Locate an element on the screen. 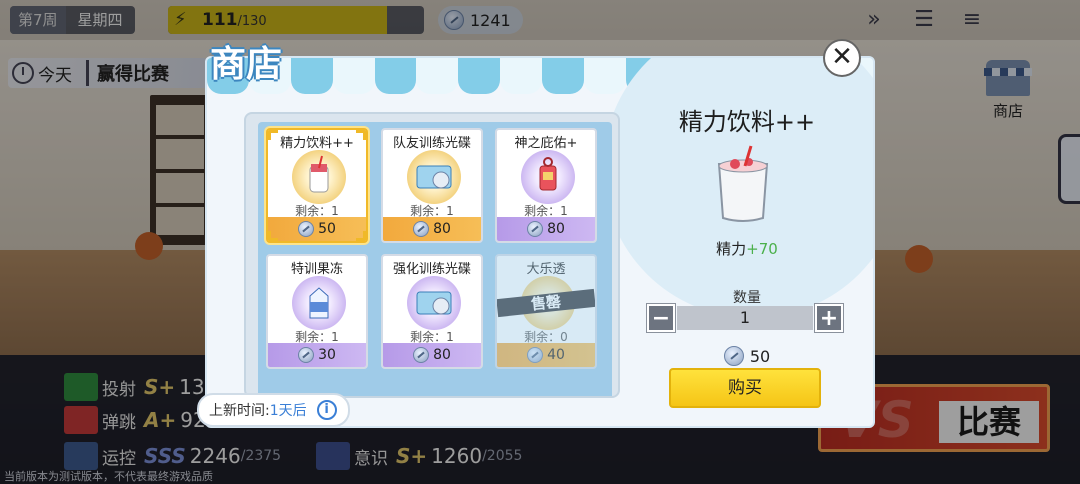 The image size is (1080, 484). amulet-icon is located at coordinates (548, 177).